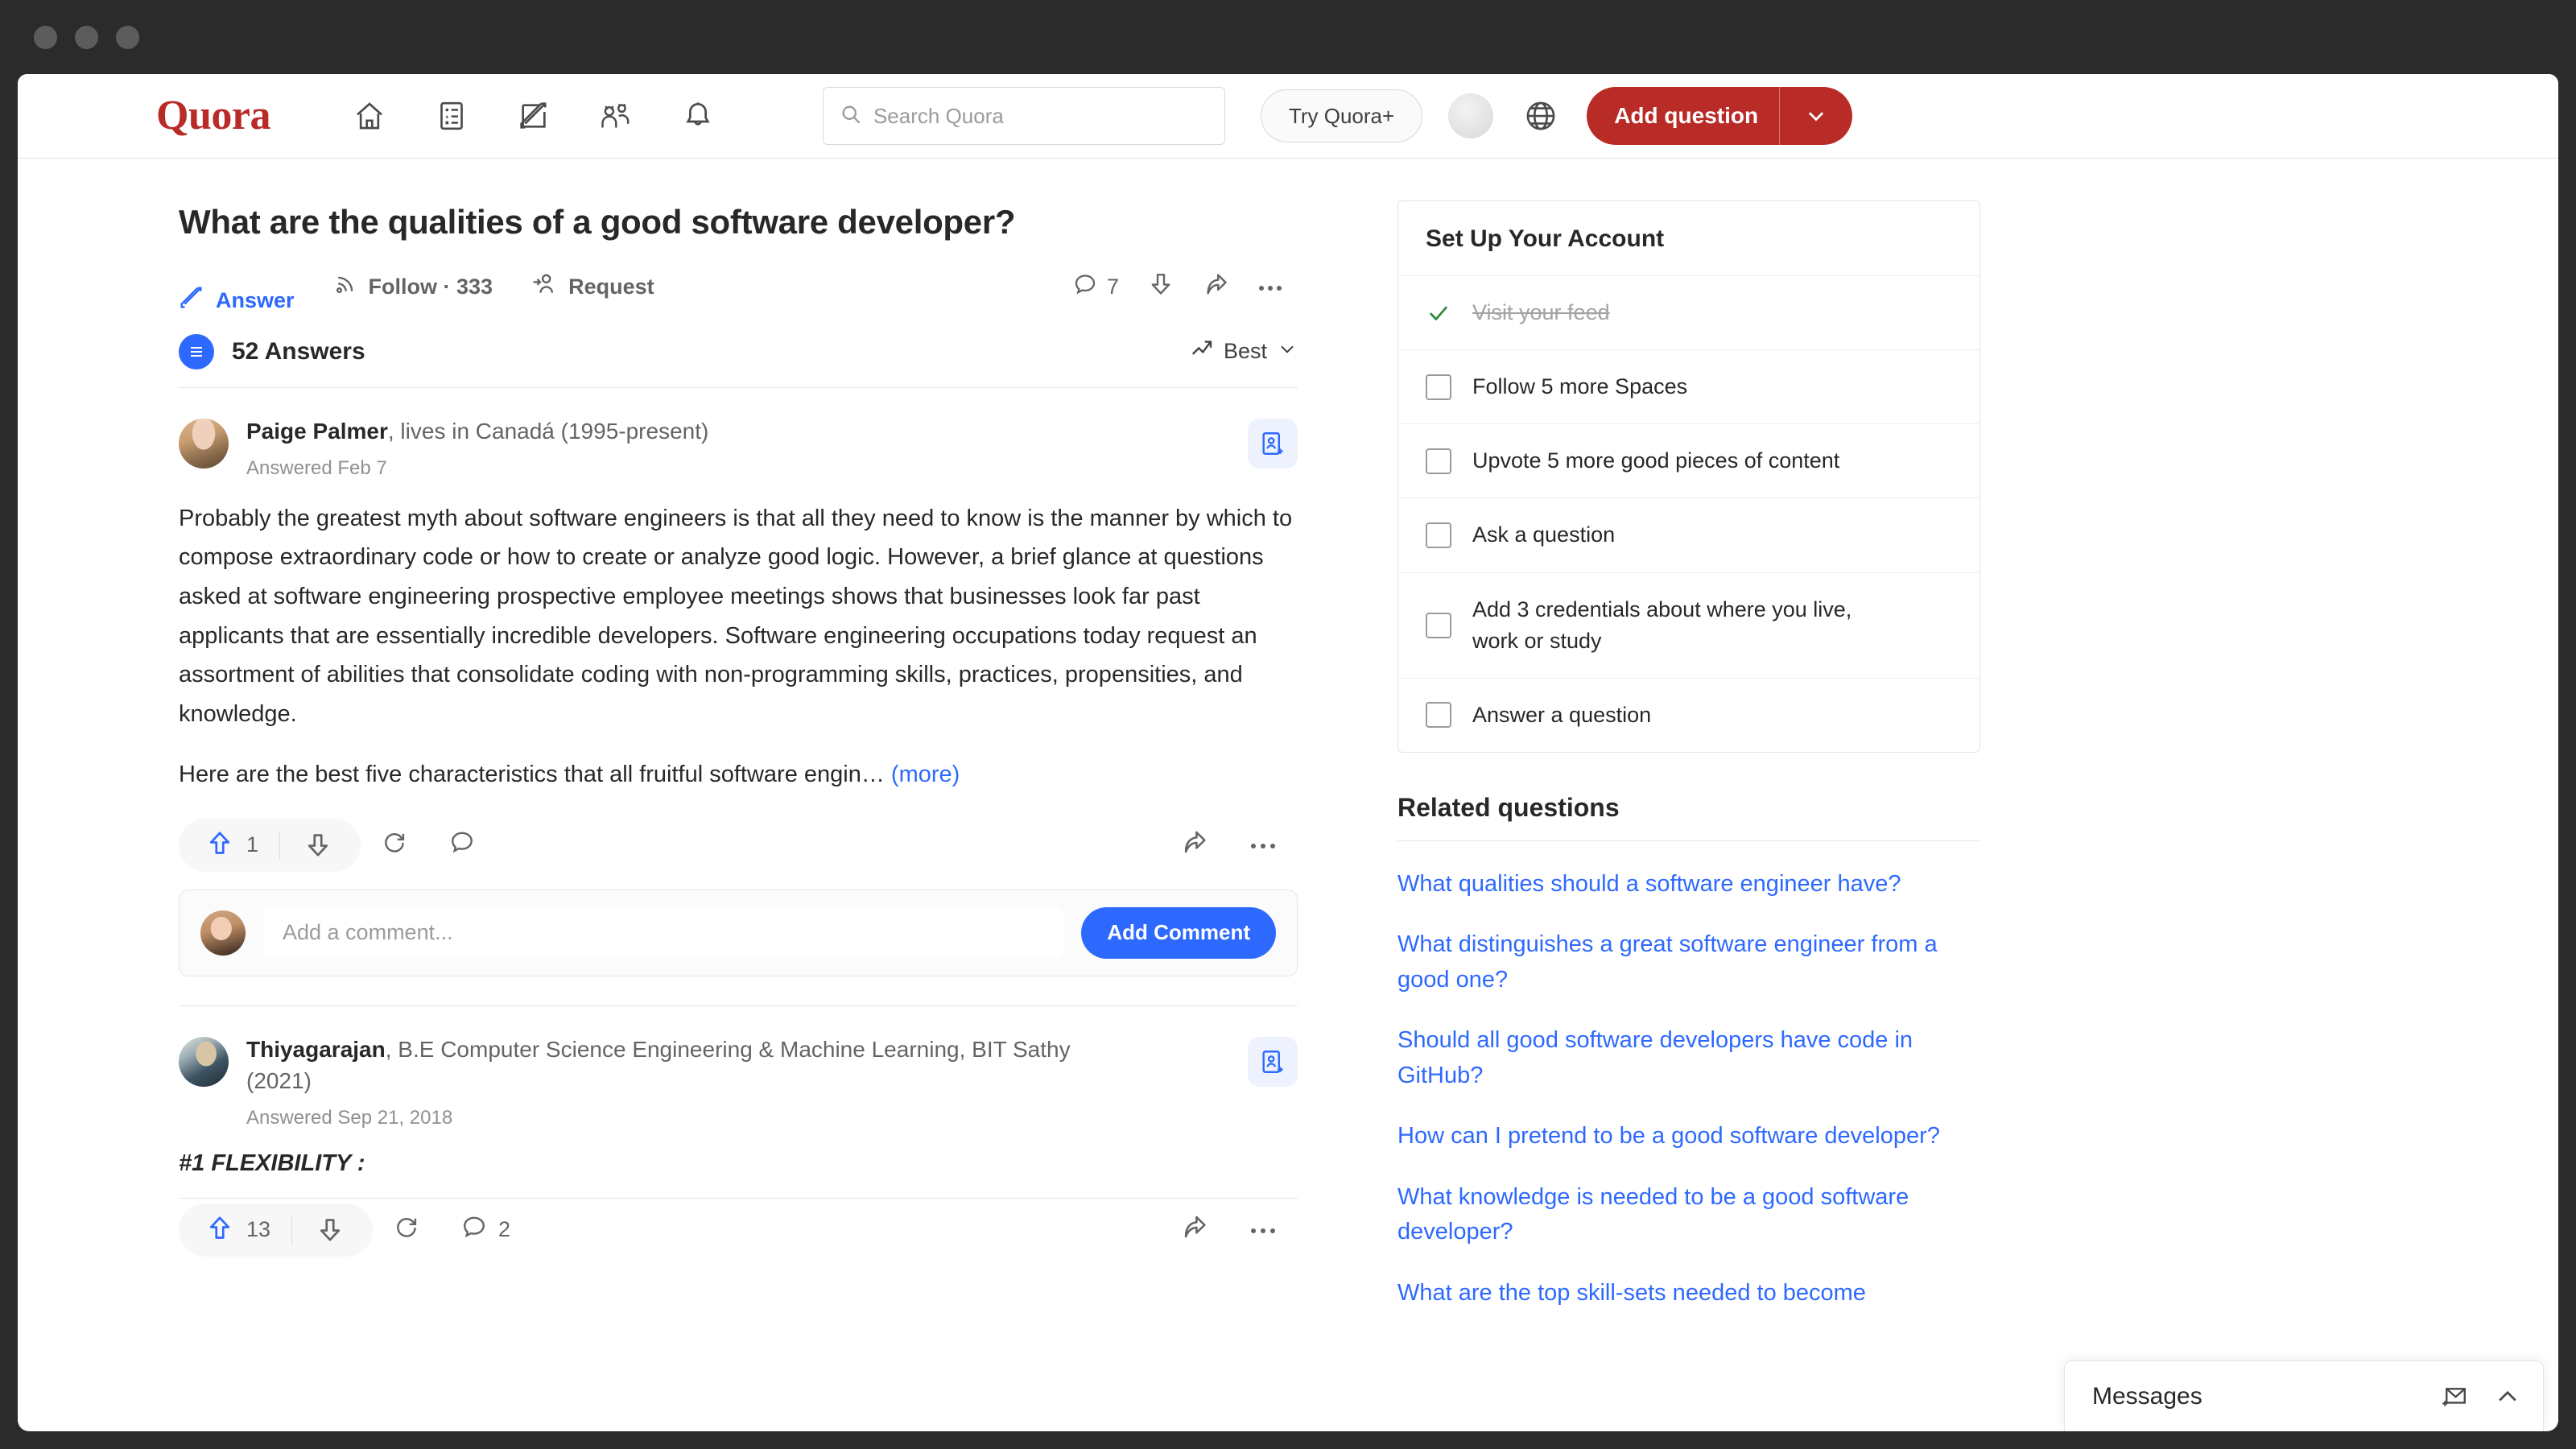 This screenshot has width=2576, height=1449. What do you see at coordinates (237, 287) in the screenshot?
I see `answer-button: Answer` at bounding box center [237, 287].